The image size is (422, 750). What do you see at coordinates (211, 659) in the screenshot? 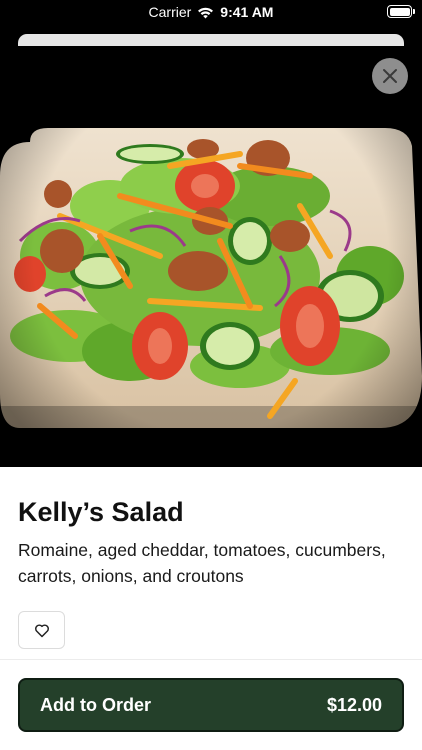
I see `divider` at bounding box center [211, 659].